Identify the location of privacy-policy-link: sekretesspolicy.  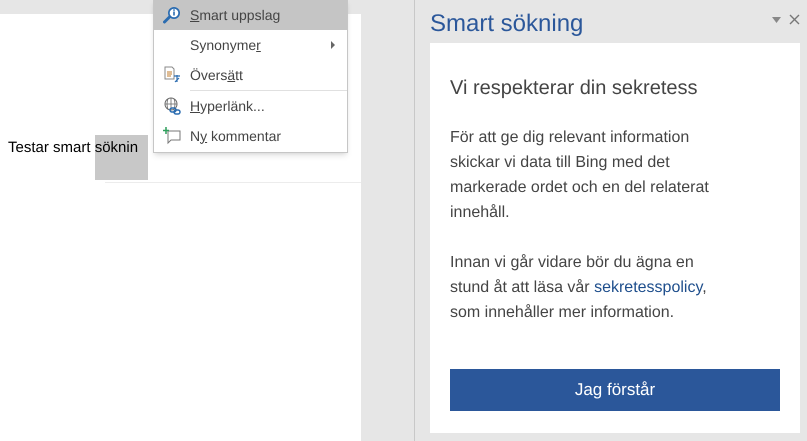
(648, 287).